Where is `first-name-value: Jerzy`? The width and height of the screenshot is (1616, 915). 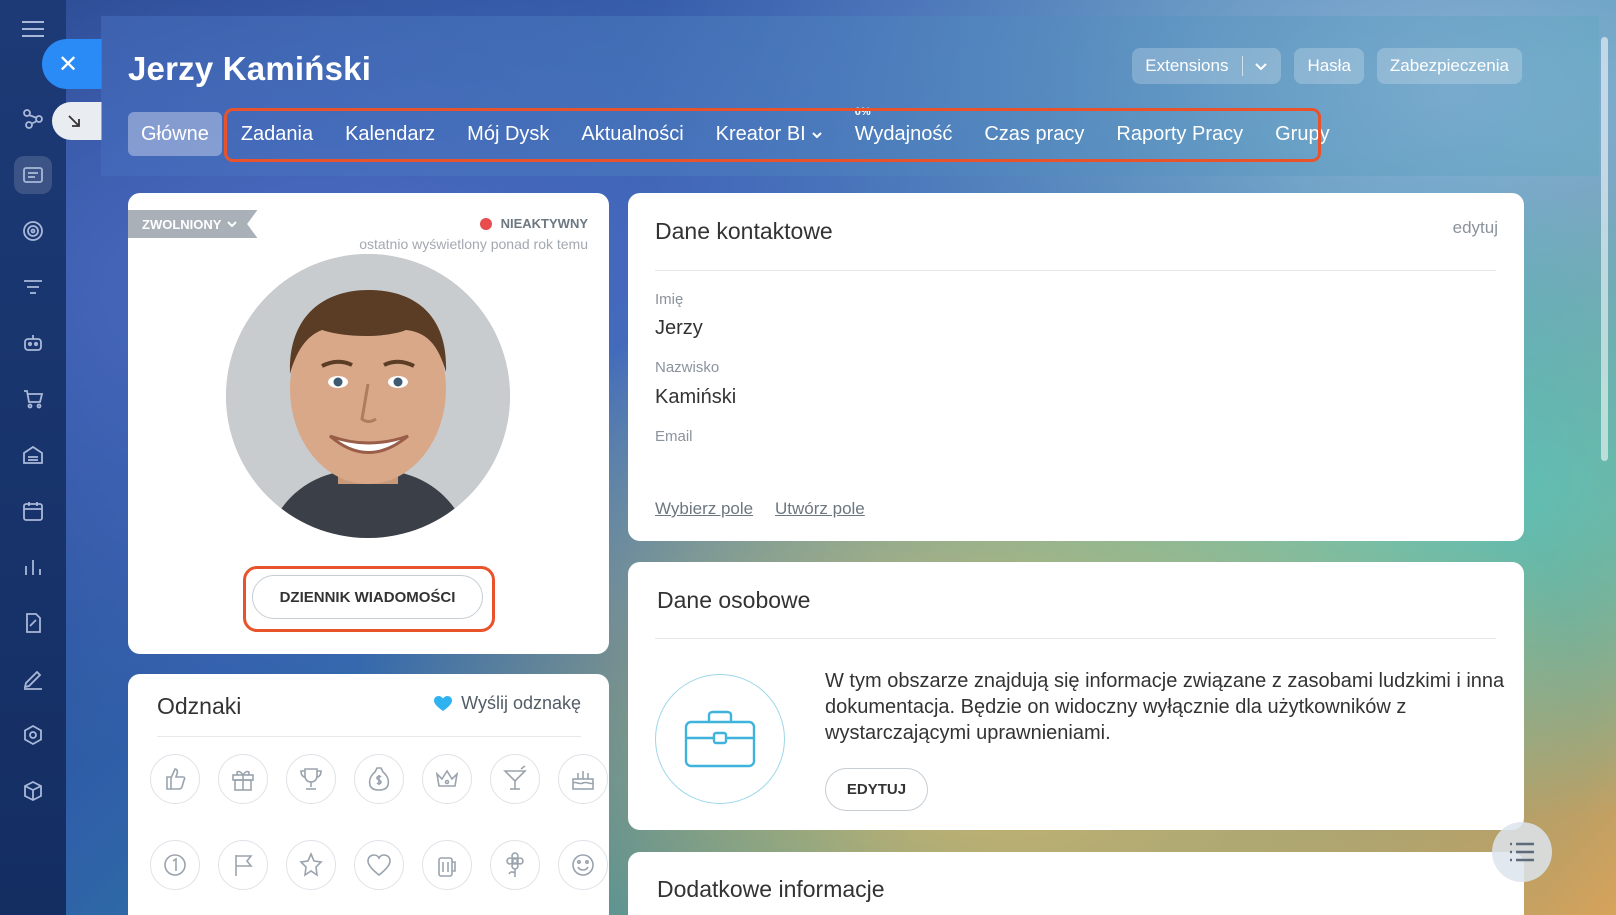 first-name-value: Jerzy is located at coordinates (679, 328).